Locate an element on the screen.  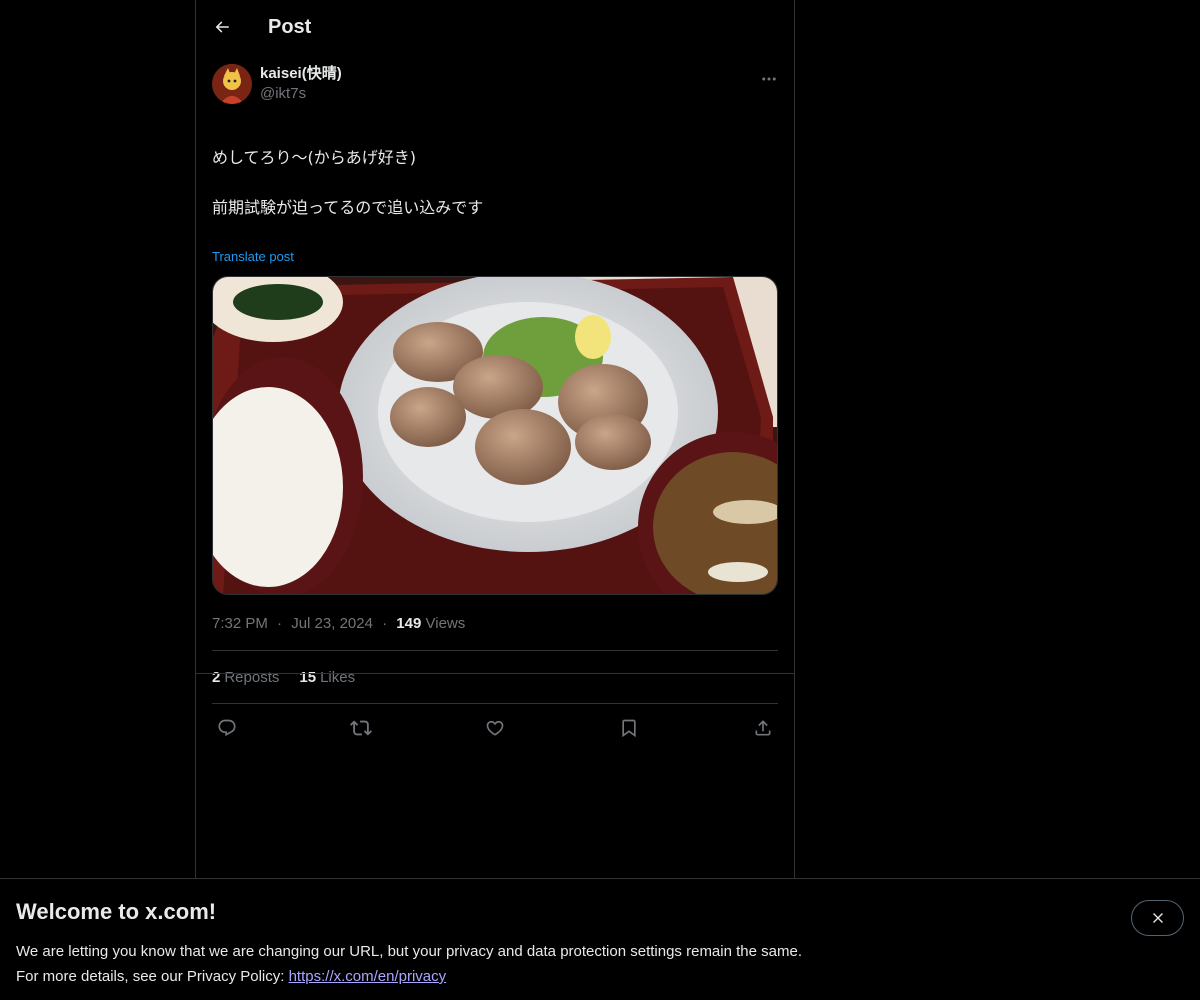
reposts-stat: 2 Reposts is located at coordinates (245, 677).